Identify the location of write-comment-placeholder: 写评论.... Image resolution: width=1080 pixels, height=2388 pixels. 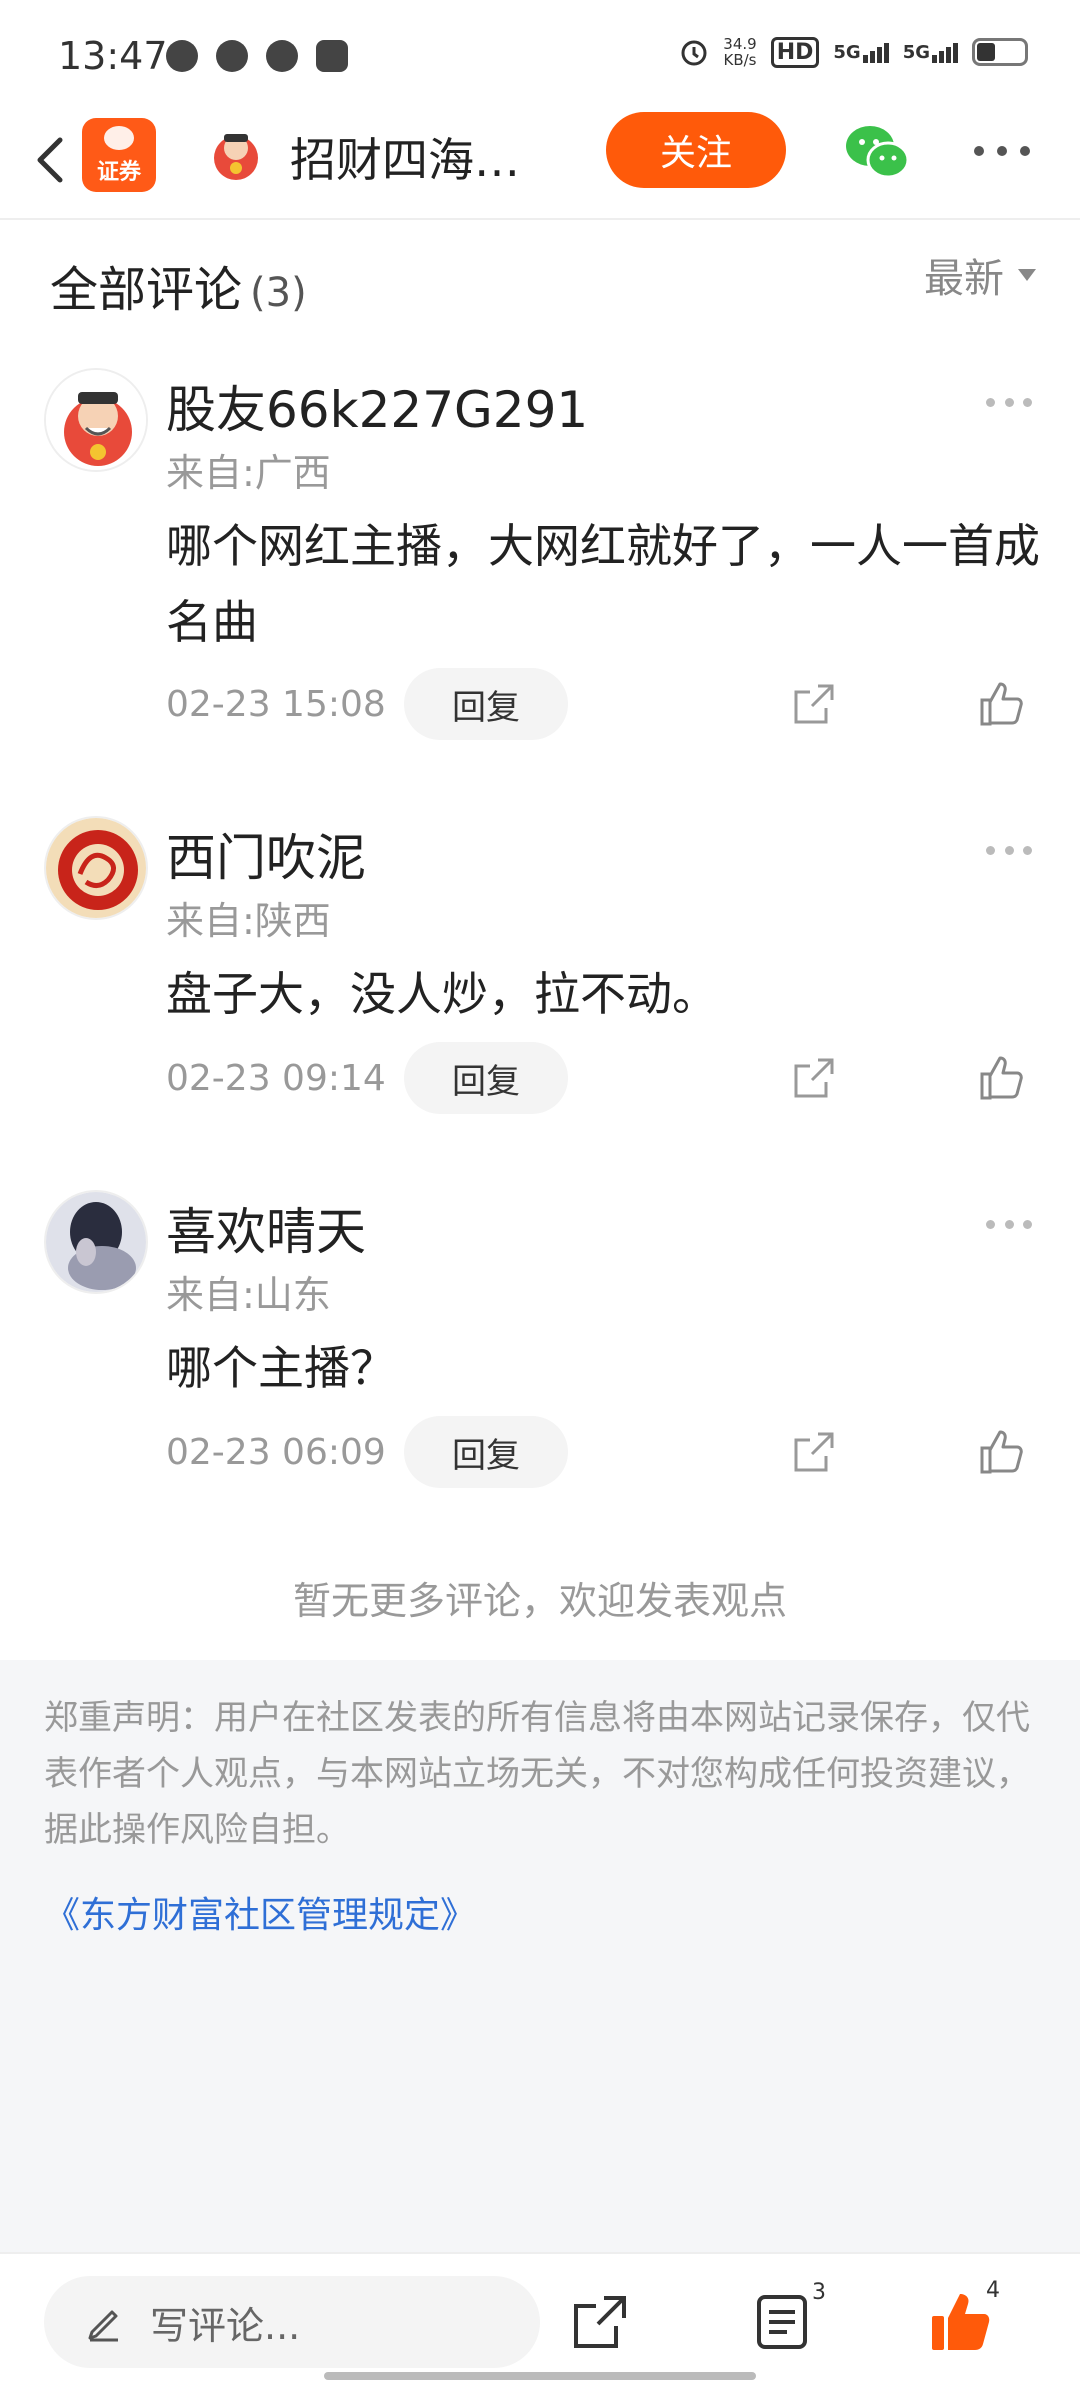
(225, 2325).